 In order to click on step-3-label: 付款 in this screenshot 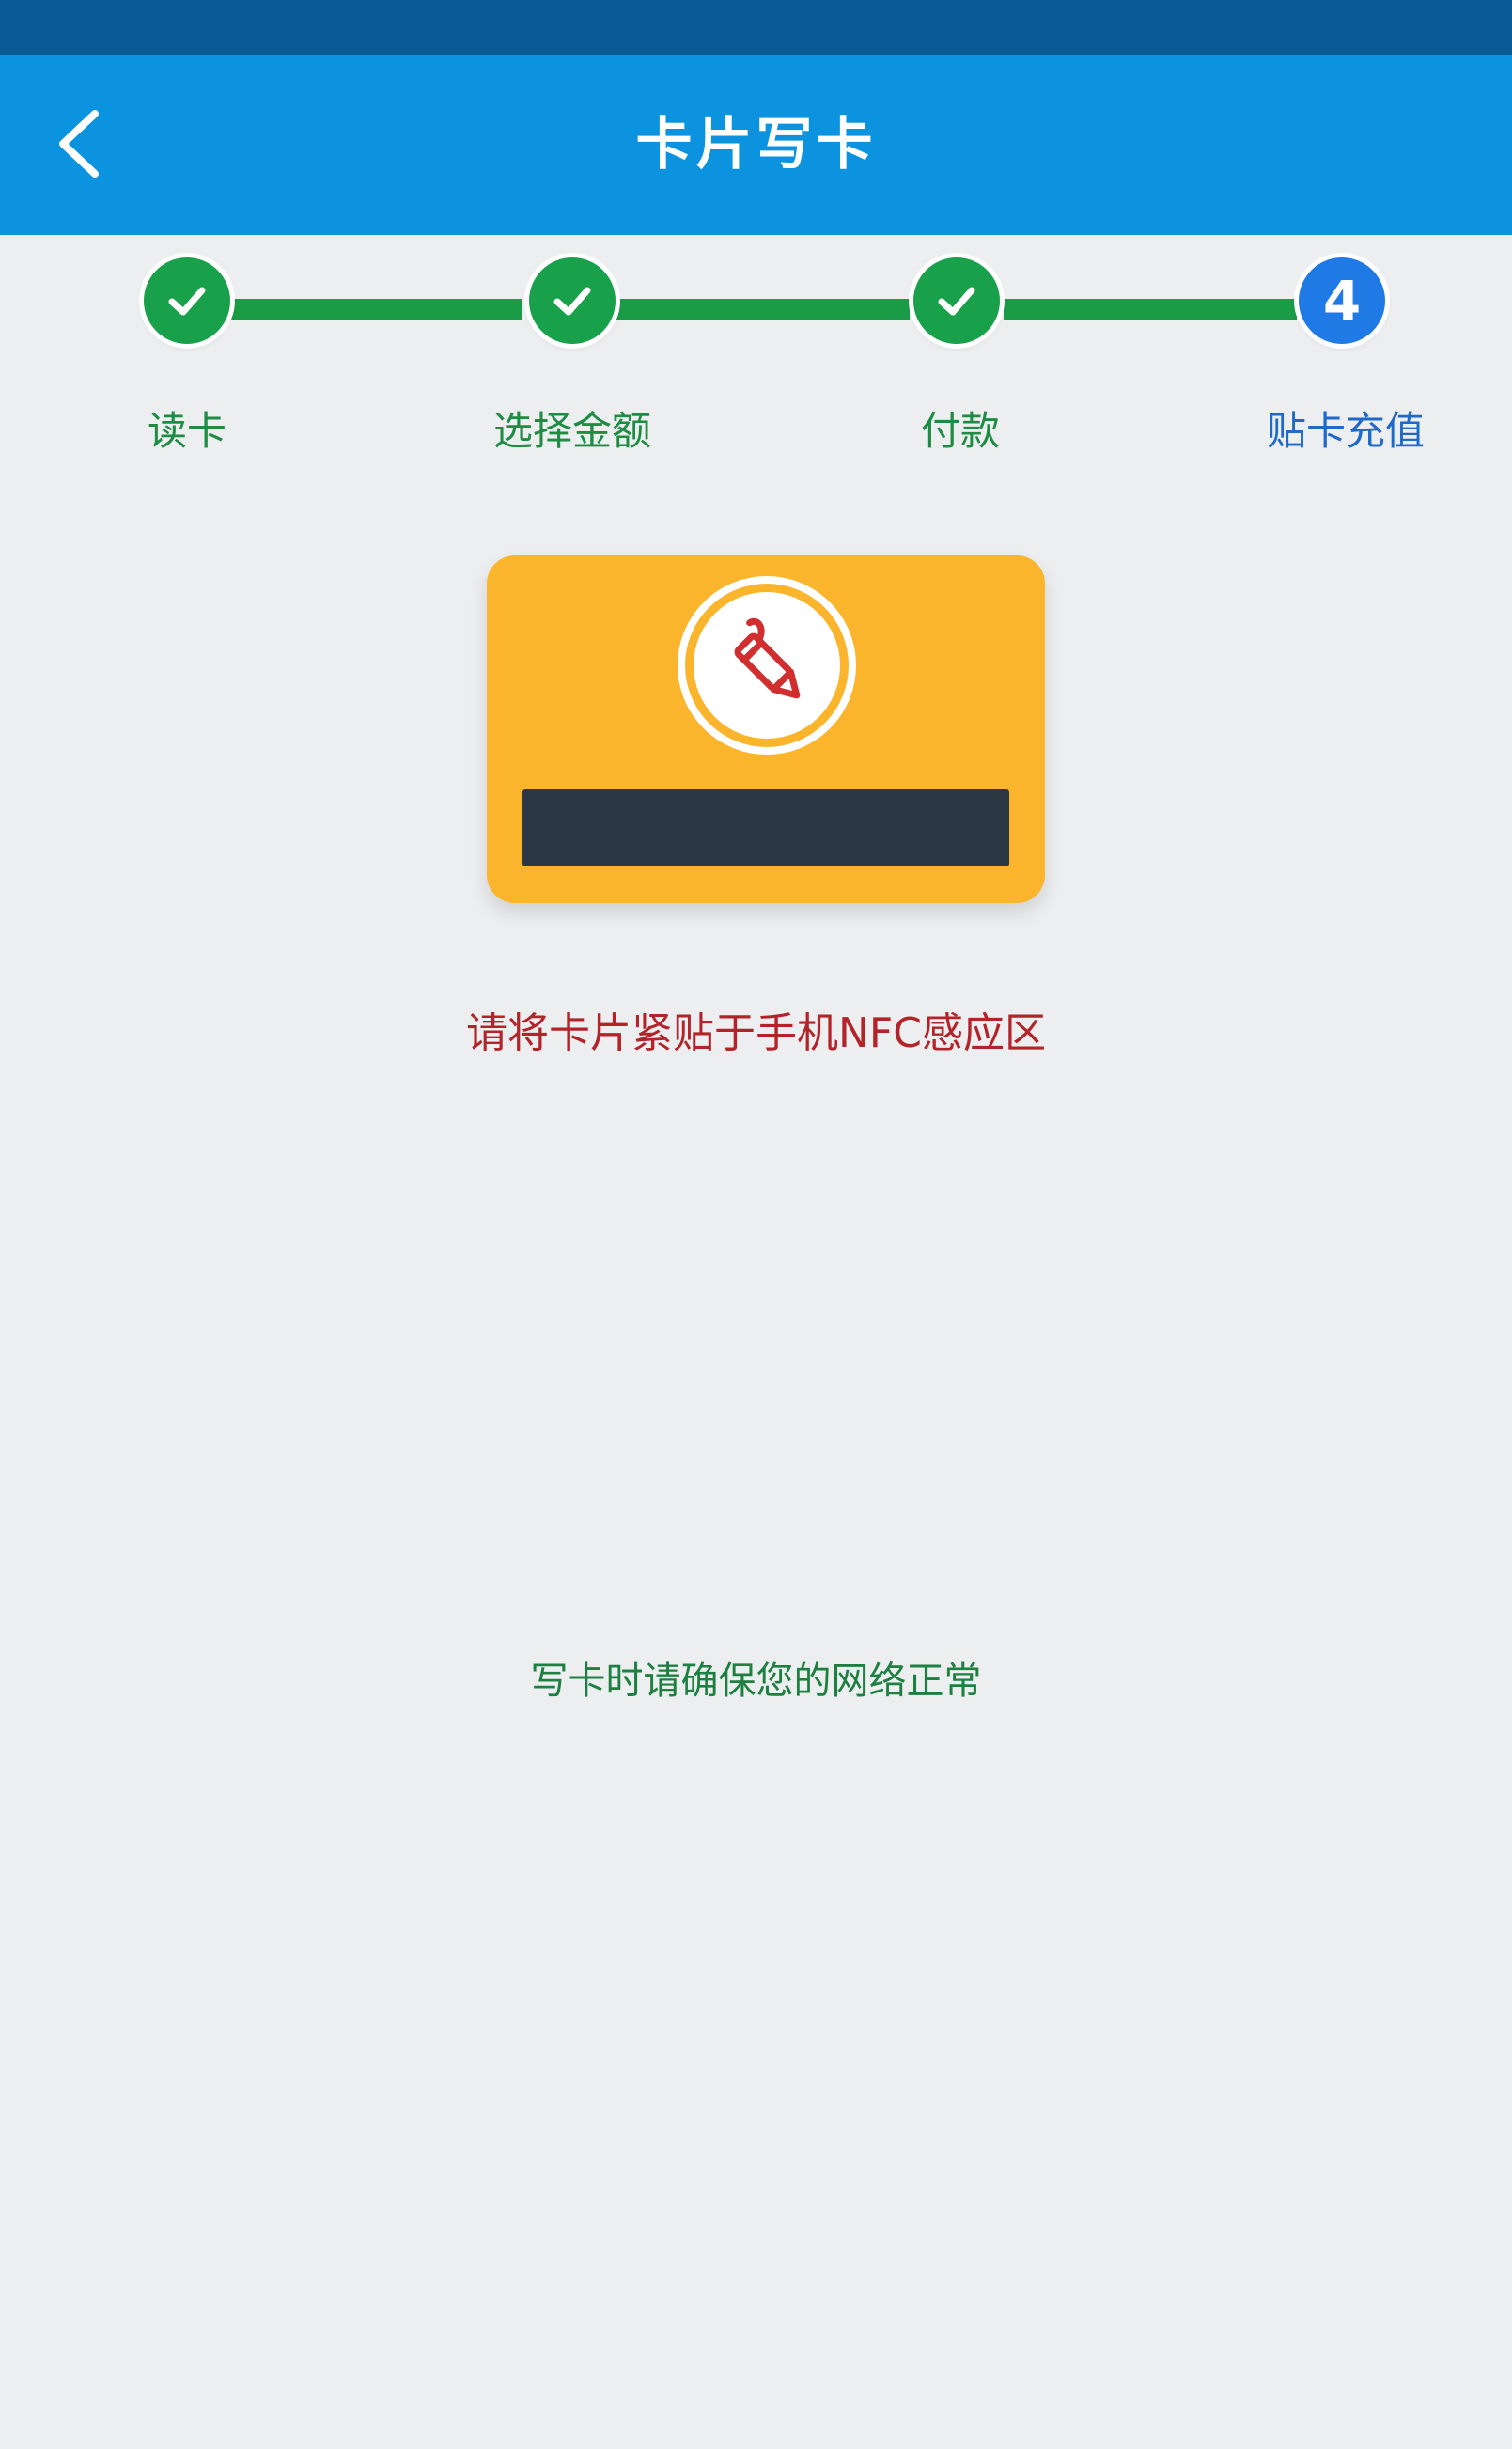, I will do `click(960, 431)`.